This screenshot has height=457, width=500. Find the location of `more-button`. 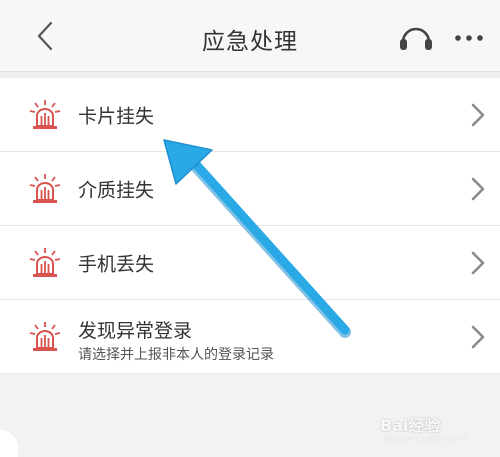

more-button is located at coordinates (469, 38).